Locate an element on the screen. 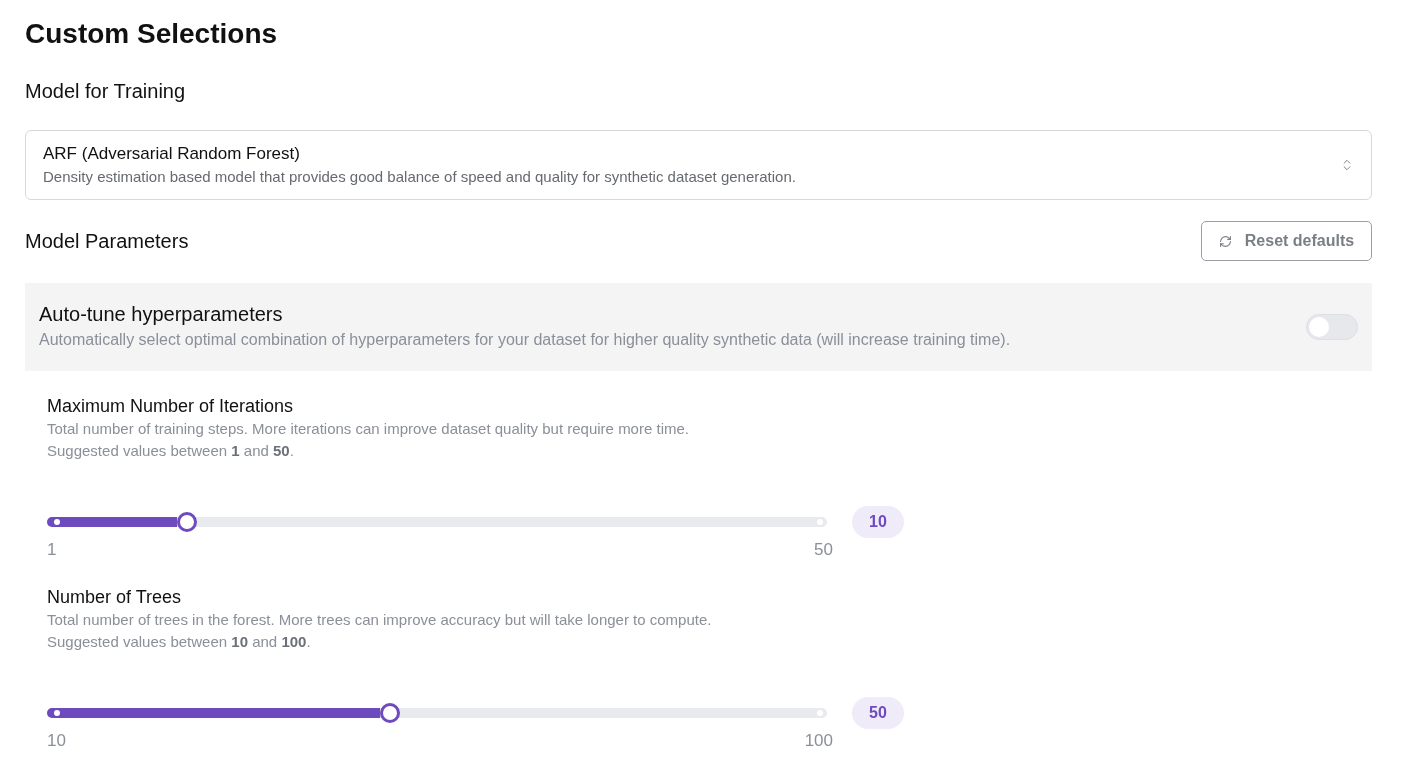 This screenshot has width=1408, height=766. toggle-switch is located at coordinates (1332, 327).